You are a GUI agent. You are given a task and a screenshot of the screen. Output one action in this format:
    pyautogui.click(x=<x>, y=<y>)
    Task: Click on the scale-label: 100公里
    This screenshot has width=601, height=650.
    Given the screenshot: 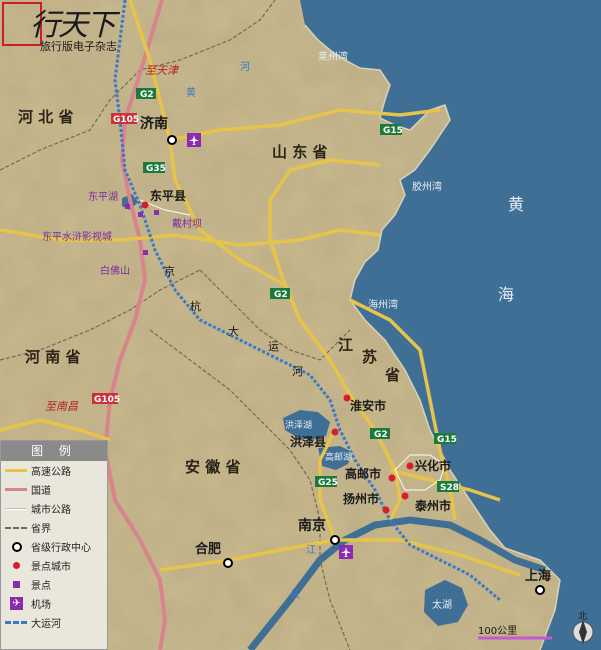 What is the action you would take?
    pyautogui.click(x=497, y=631)
    